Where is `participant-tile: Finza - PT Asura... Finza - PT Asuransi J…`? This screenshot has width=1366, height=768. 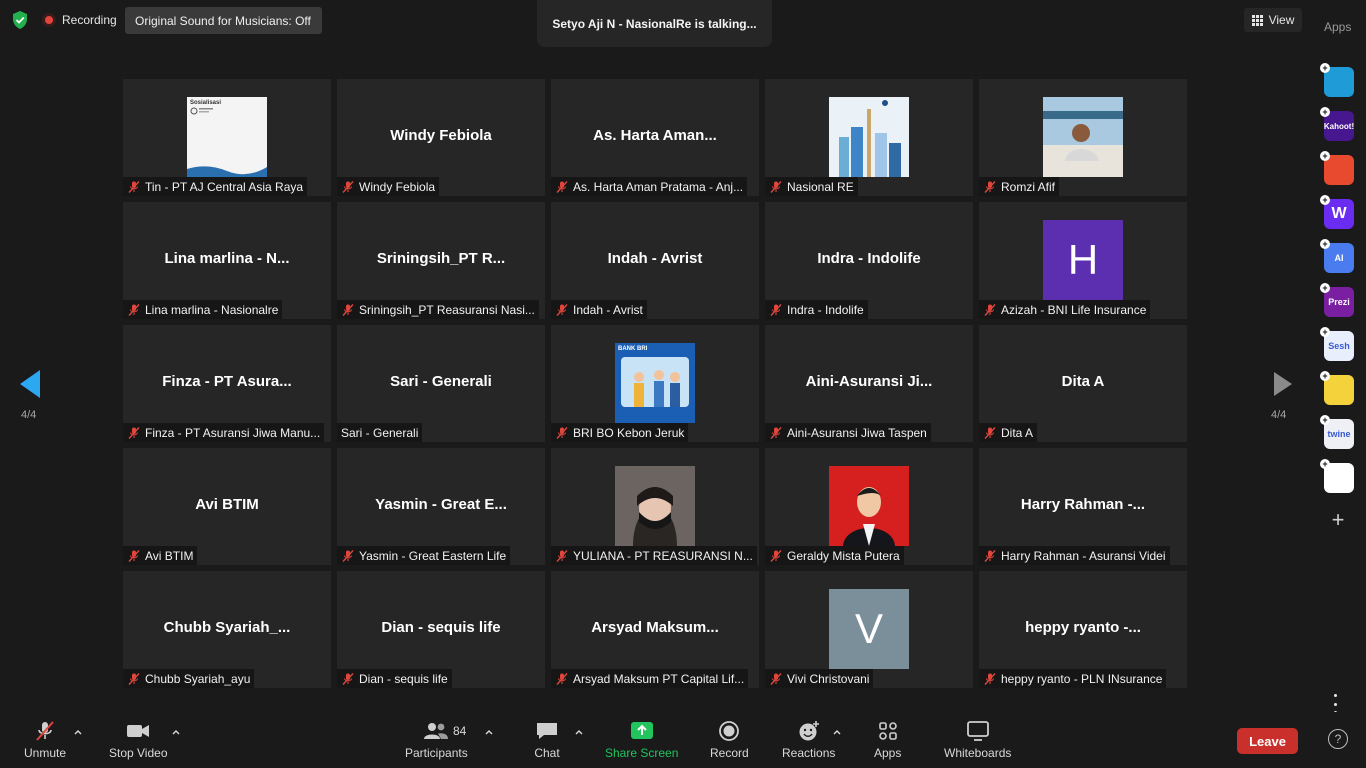
participant-tile: Finza - PT Asura... Finza - PT Asuransi J… is located at coordinates (227, 383).